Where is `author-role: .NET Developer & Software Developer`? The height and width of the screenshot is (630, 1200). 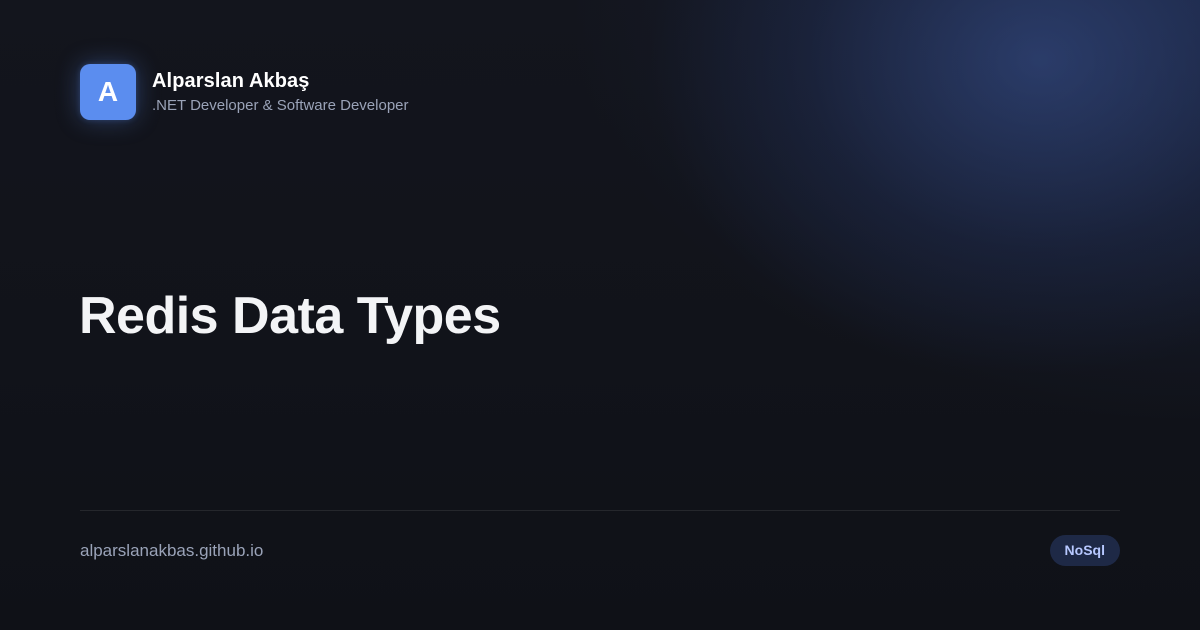 author-role: .NET Developer & Software Developer is located at coordinates (280, 105).